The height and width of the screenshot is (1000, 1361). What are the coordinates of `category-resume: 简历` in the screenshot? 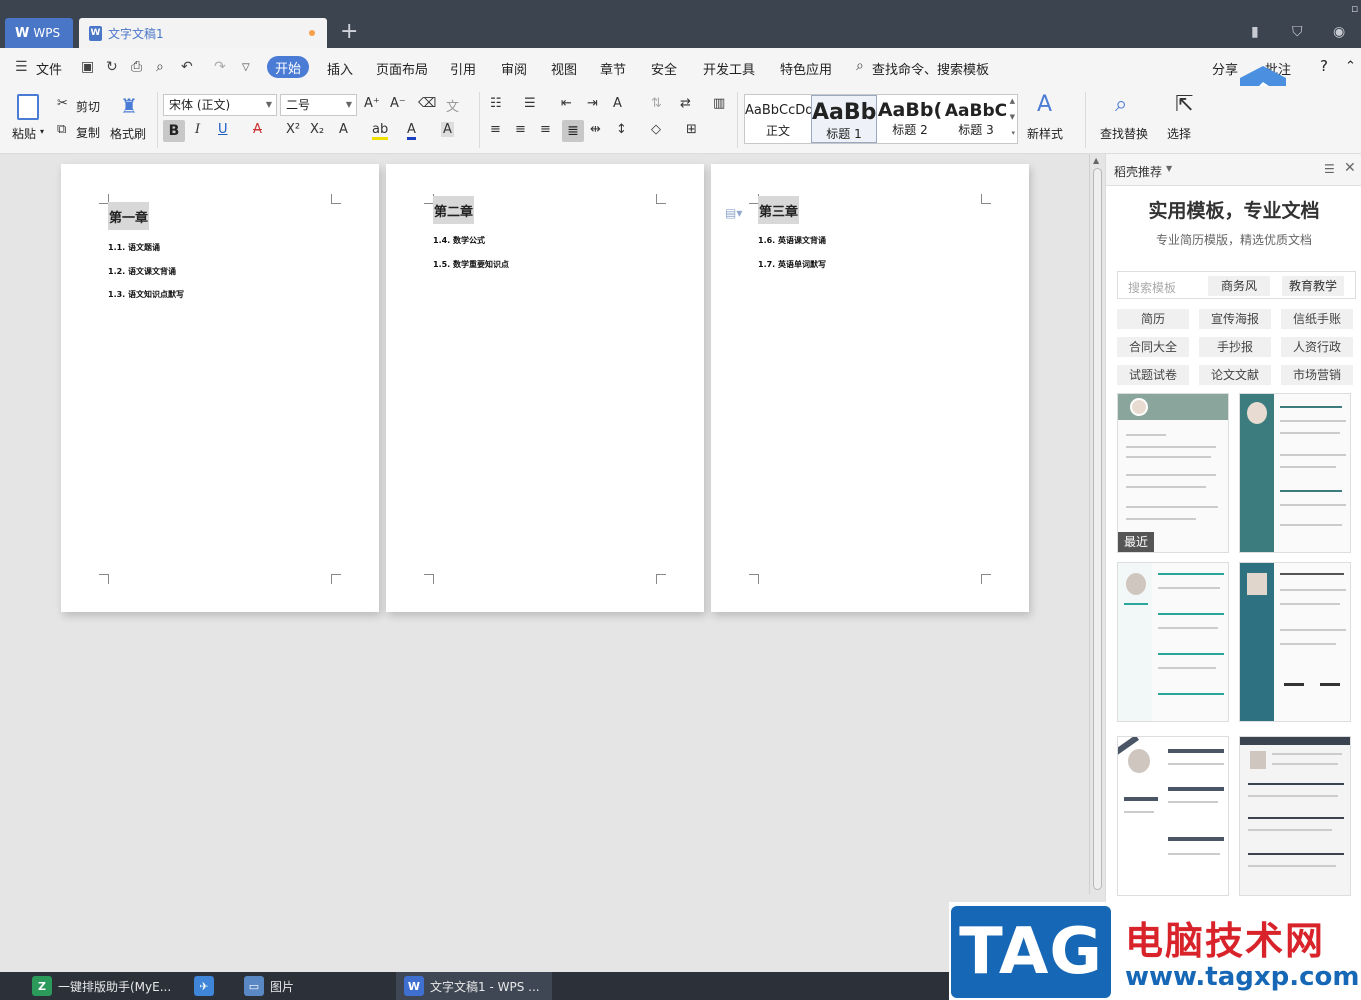 It's located at (1153, 319).